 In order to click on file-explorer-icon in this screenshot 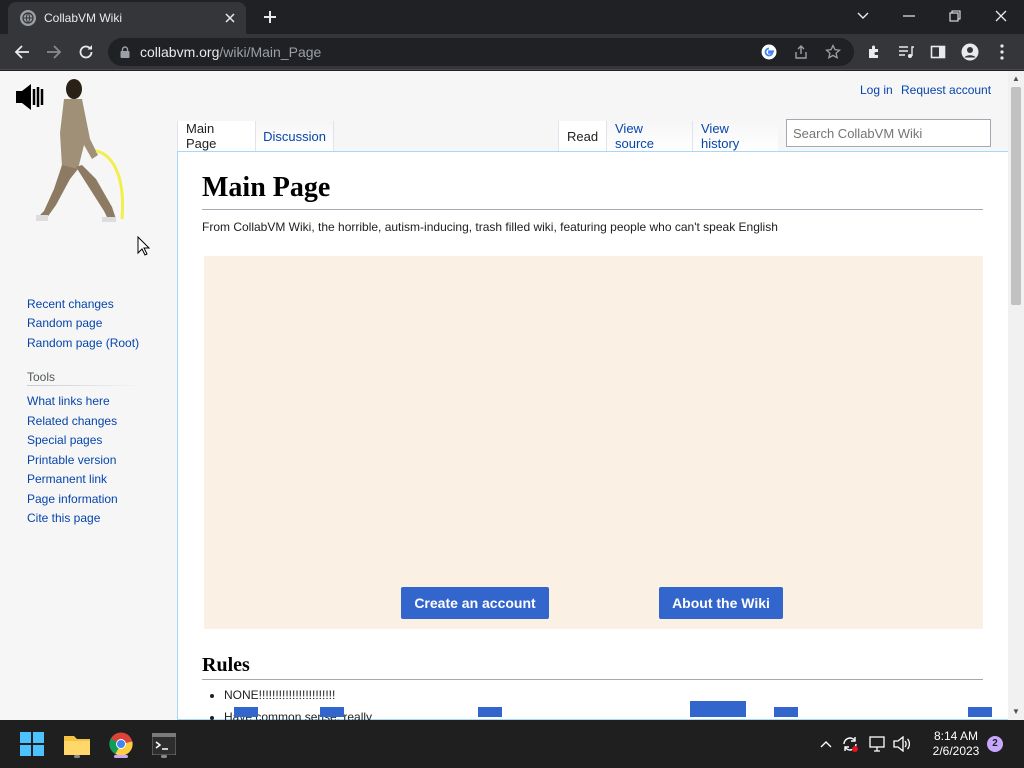, I will do `click(77, 744)`.